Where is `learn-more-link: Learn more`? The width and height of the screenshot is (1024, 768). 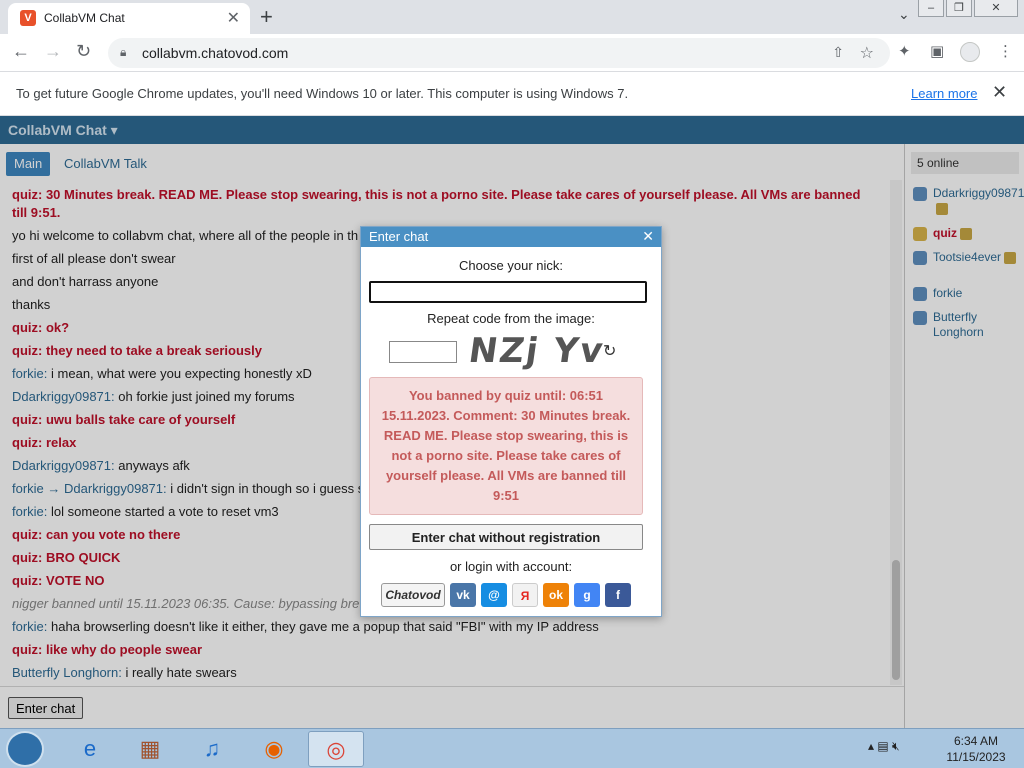
learn-more-link: Learn more is located at coordinates (944, 93).